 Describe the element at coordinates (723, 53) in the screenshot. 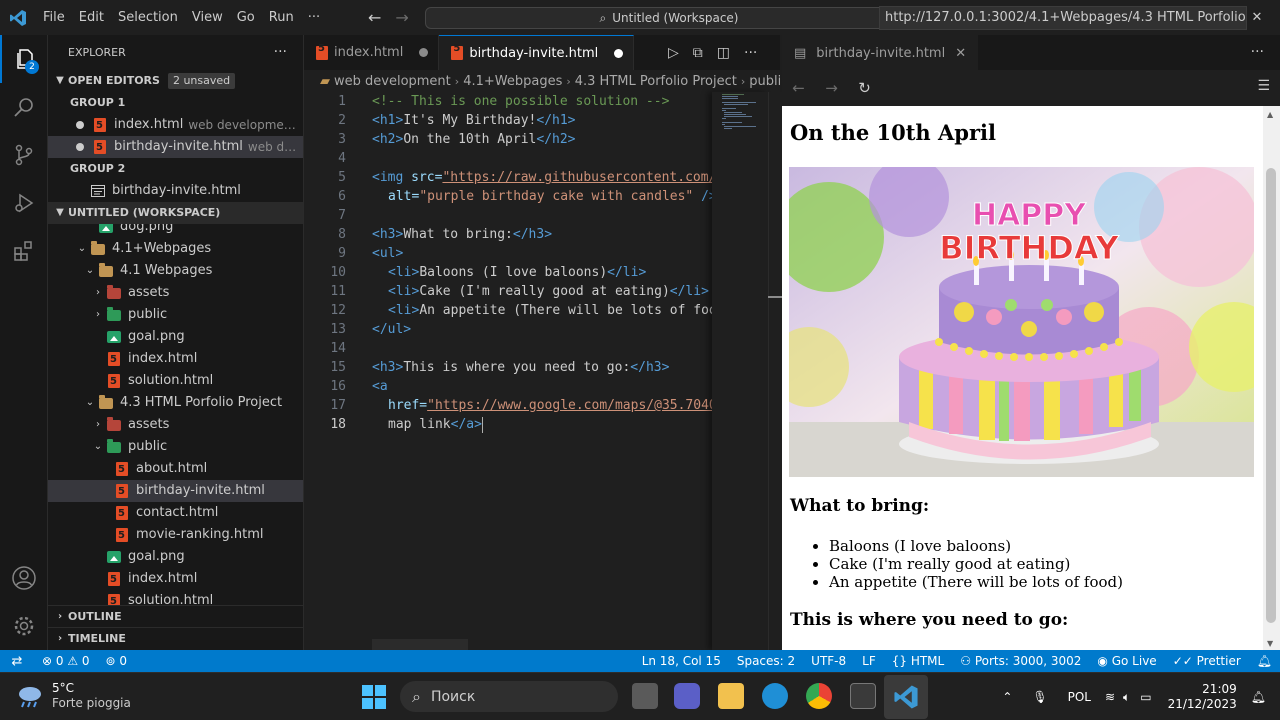

I see `split-editor-icon: ◫` at that location.